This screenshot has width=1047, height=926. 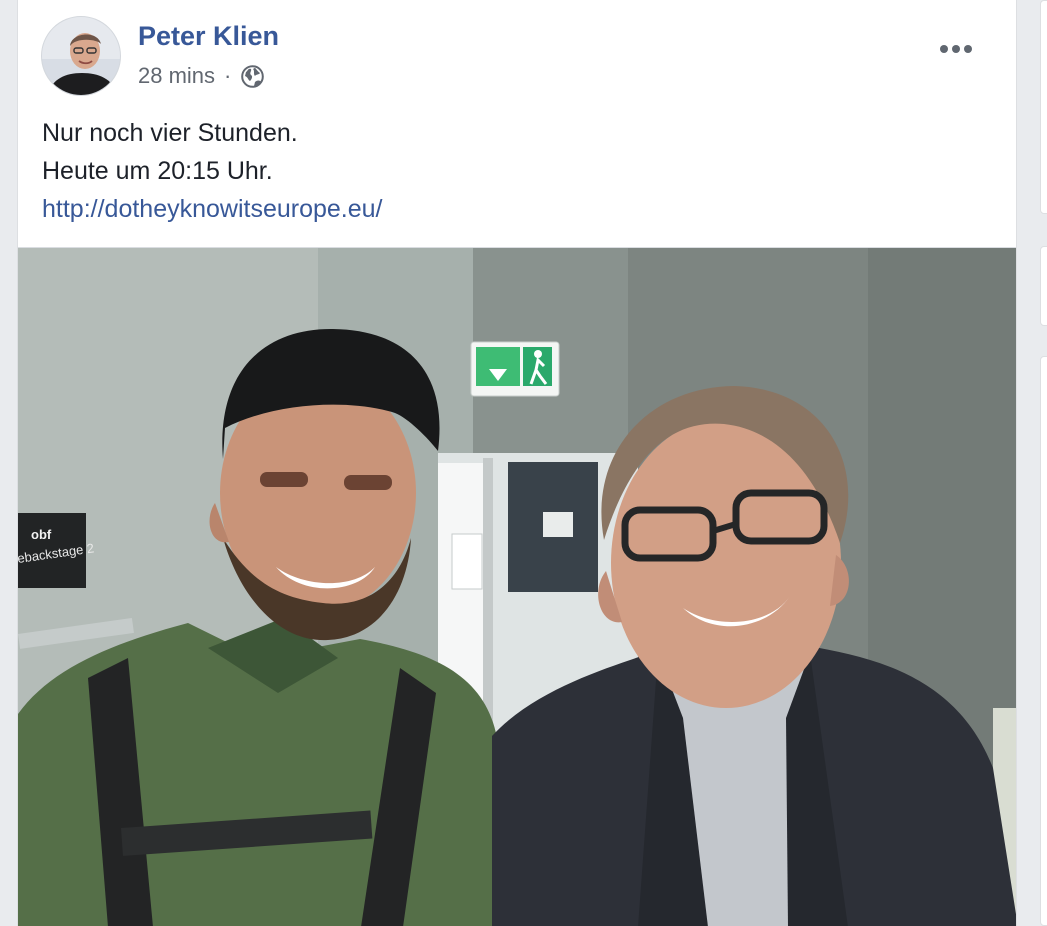 I want to click on emergency-exit-icon, so click(x=515, y=369).